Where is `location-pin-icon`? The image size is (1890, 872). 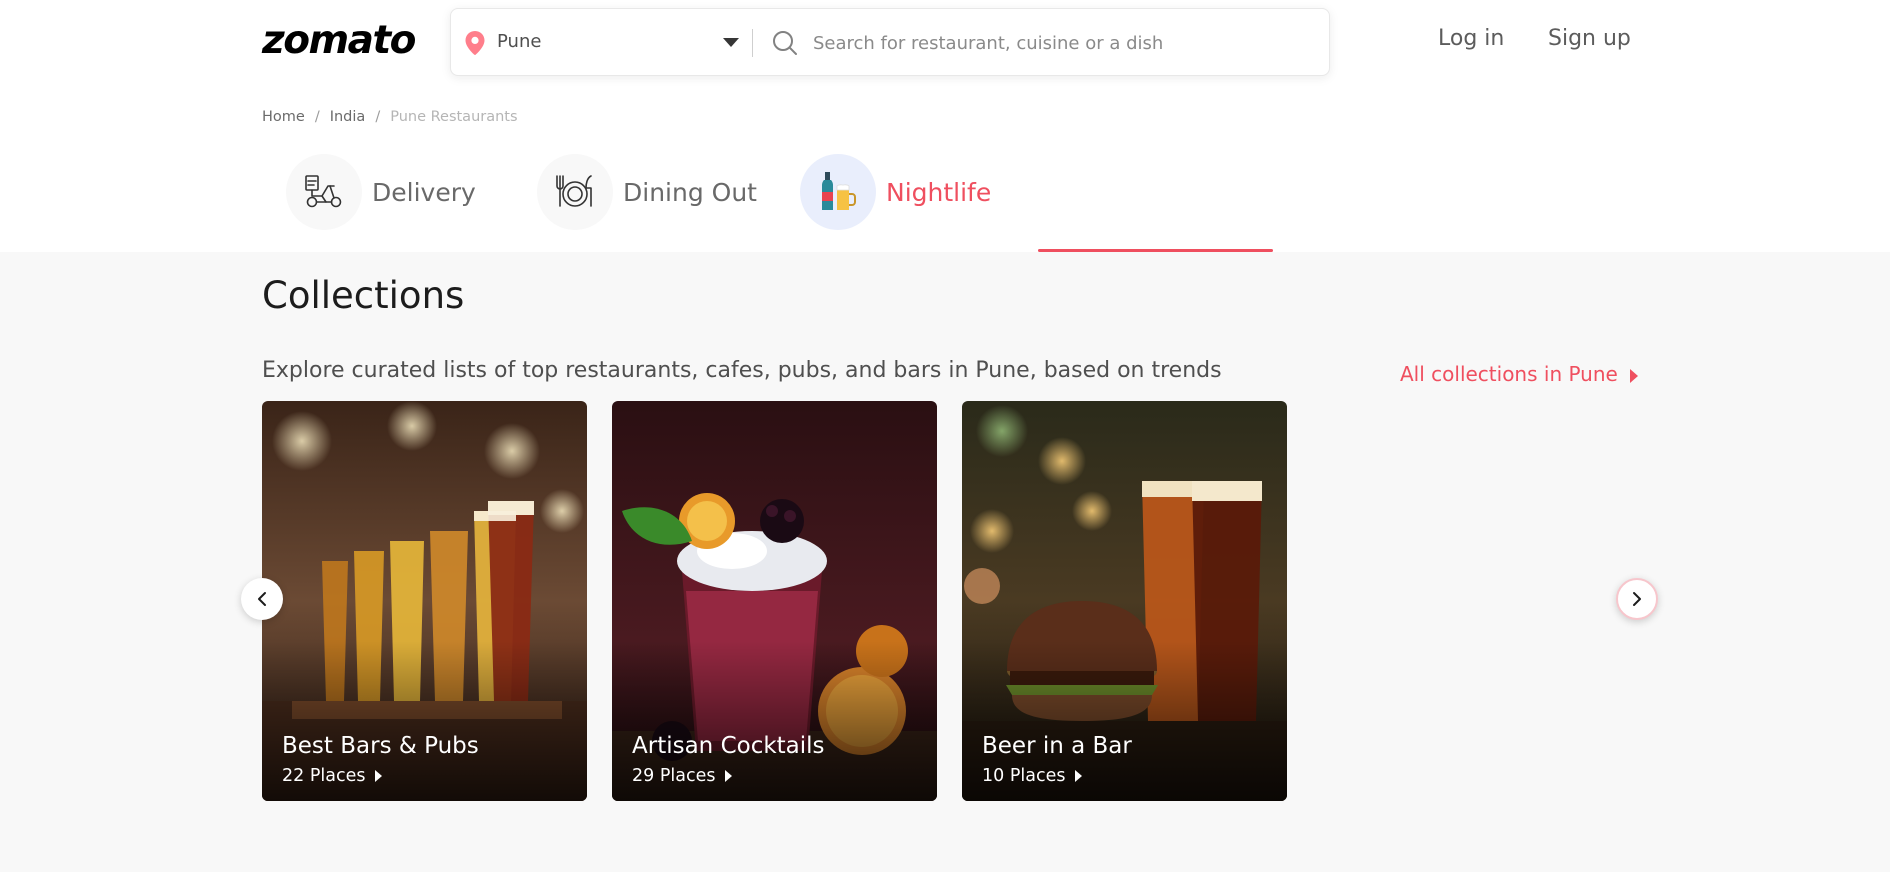 location-pin-icon is located at coordinates (475, 43).